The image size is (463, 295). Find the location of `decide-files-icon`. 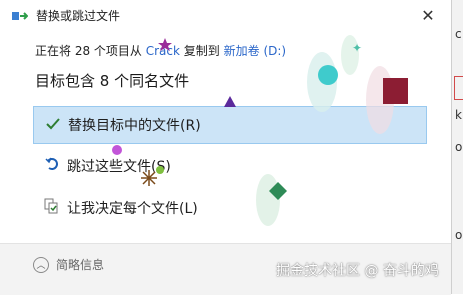

decide-files-icon is located at coordinates (52, 208).